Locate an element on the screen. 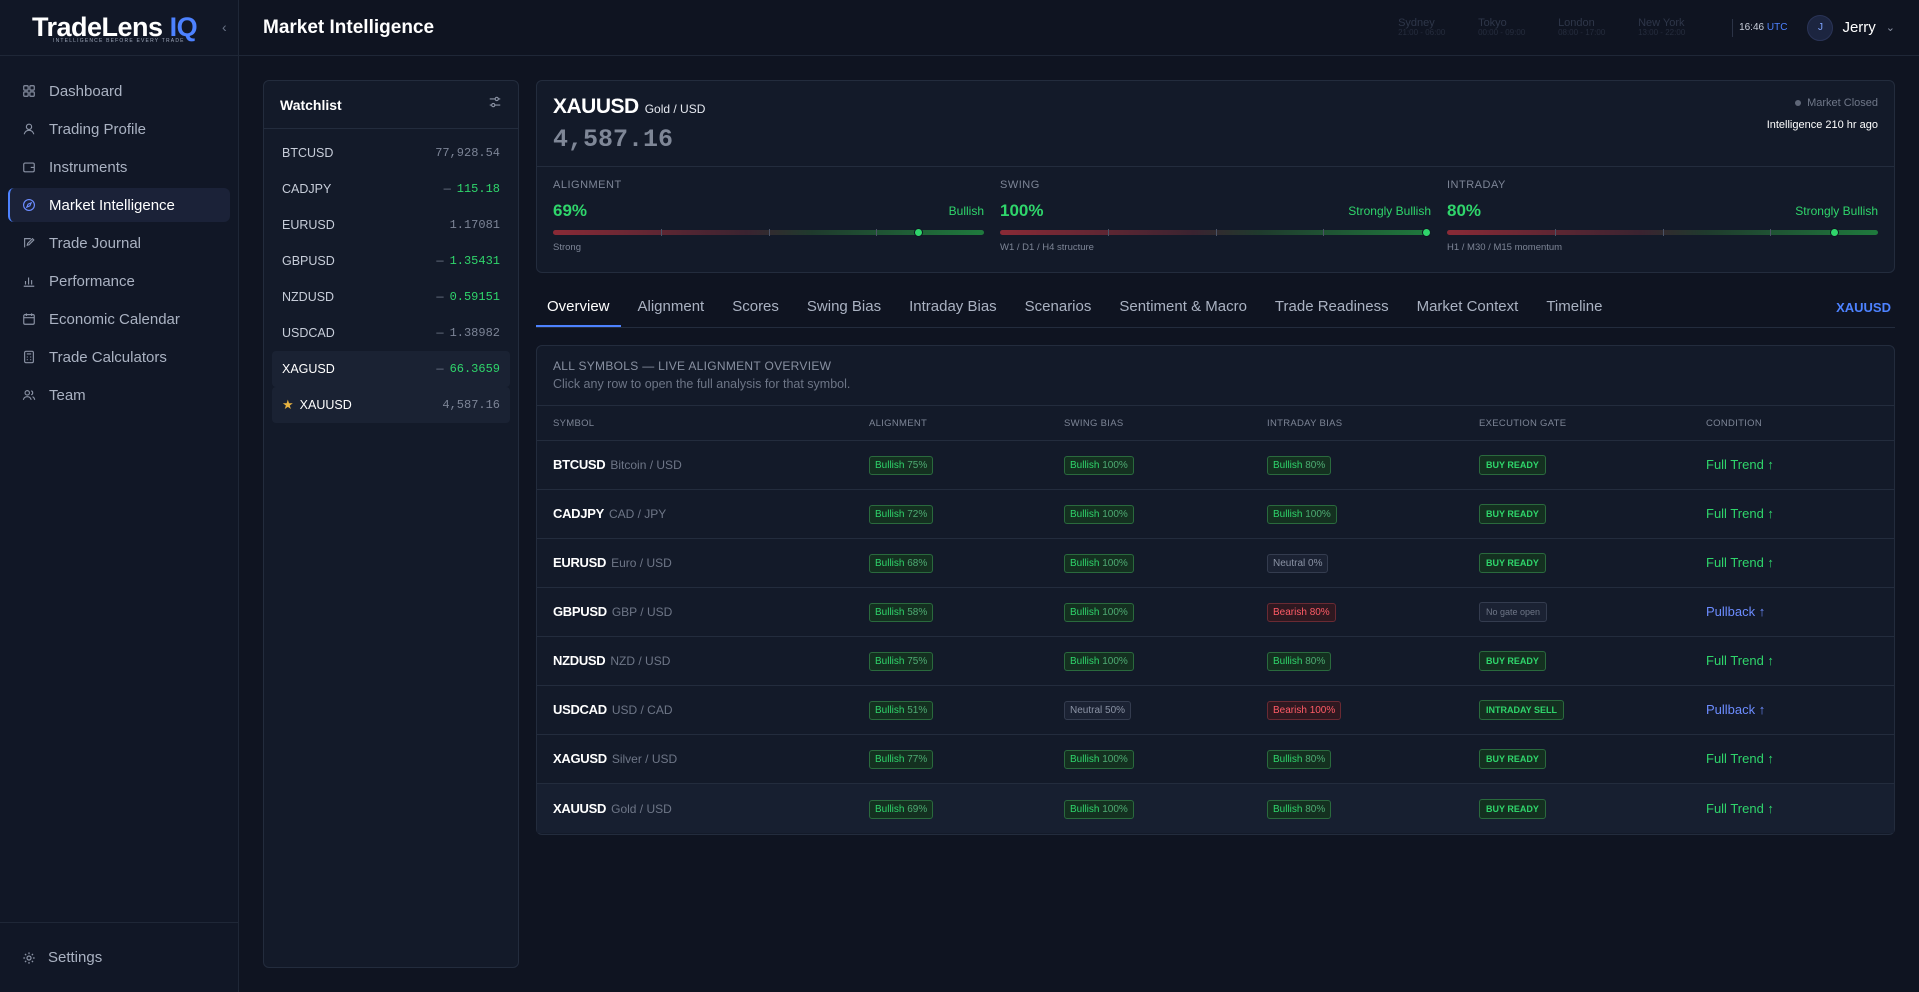 The height and width of the screenshot is (992, 1919). settings-label: Settings is located at coordinates (75, 957).